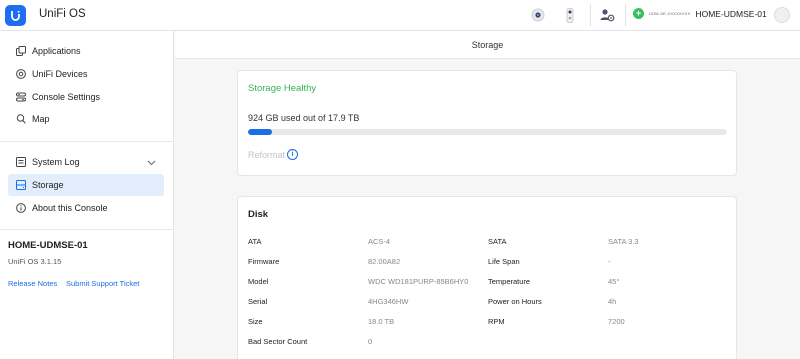 This screenshot has height=359, width=800. What do you see at coordinates (400, 15) in the screenshot?
I see `top-bar: UniFi OS + UDM-SE-XXXXXXXX HOME-UDMSE-01` at bounding box center [400, 15].